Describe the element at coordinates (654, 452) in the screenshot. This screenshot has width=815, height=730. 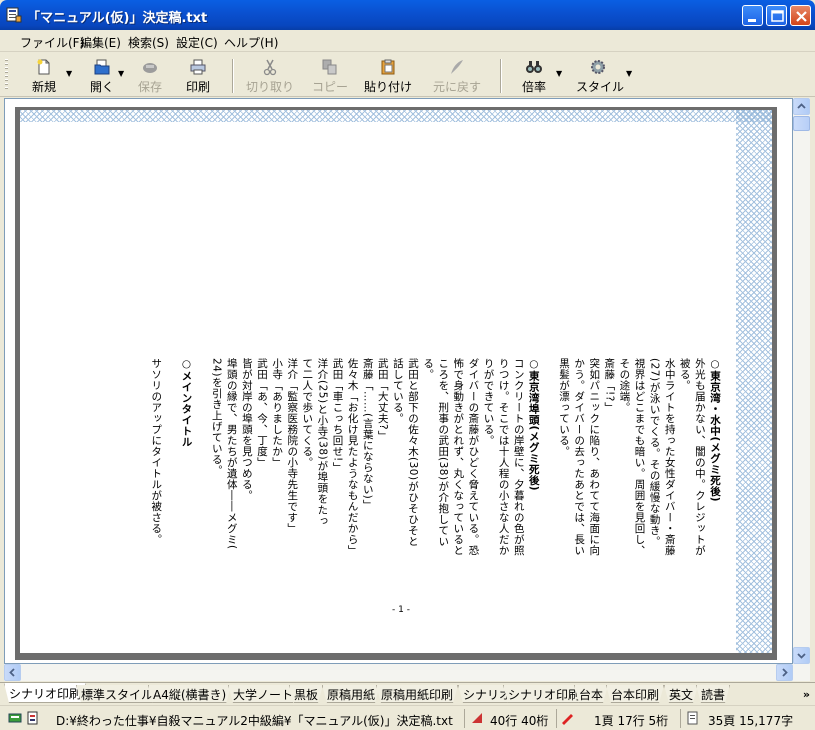
I see `script-line: (27)が泳いでくる。その緩慢な動き。` at that location.